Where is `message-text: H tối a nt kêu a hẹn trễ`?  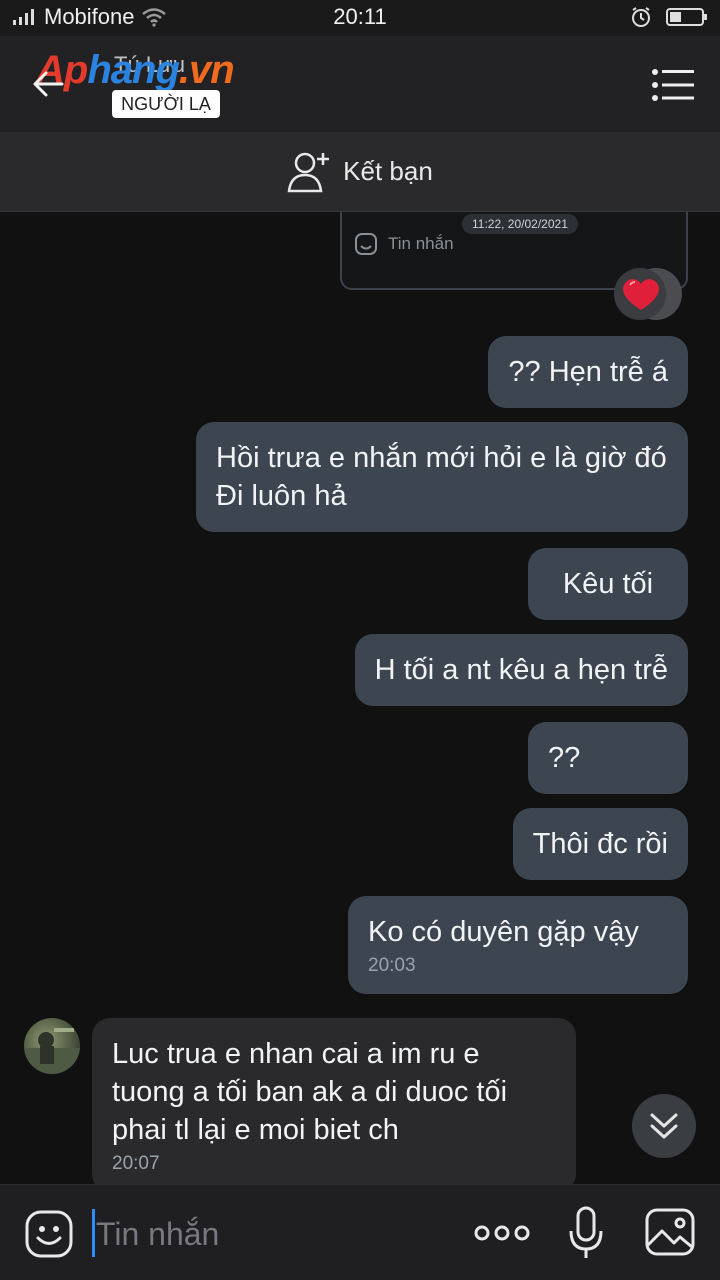
message-text: H tối a nt kêu a hẹn trễ is located at coordinates (521, 670).